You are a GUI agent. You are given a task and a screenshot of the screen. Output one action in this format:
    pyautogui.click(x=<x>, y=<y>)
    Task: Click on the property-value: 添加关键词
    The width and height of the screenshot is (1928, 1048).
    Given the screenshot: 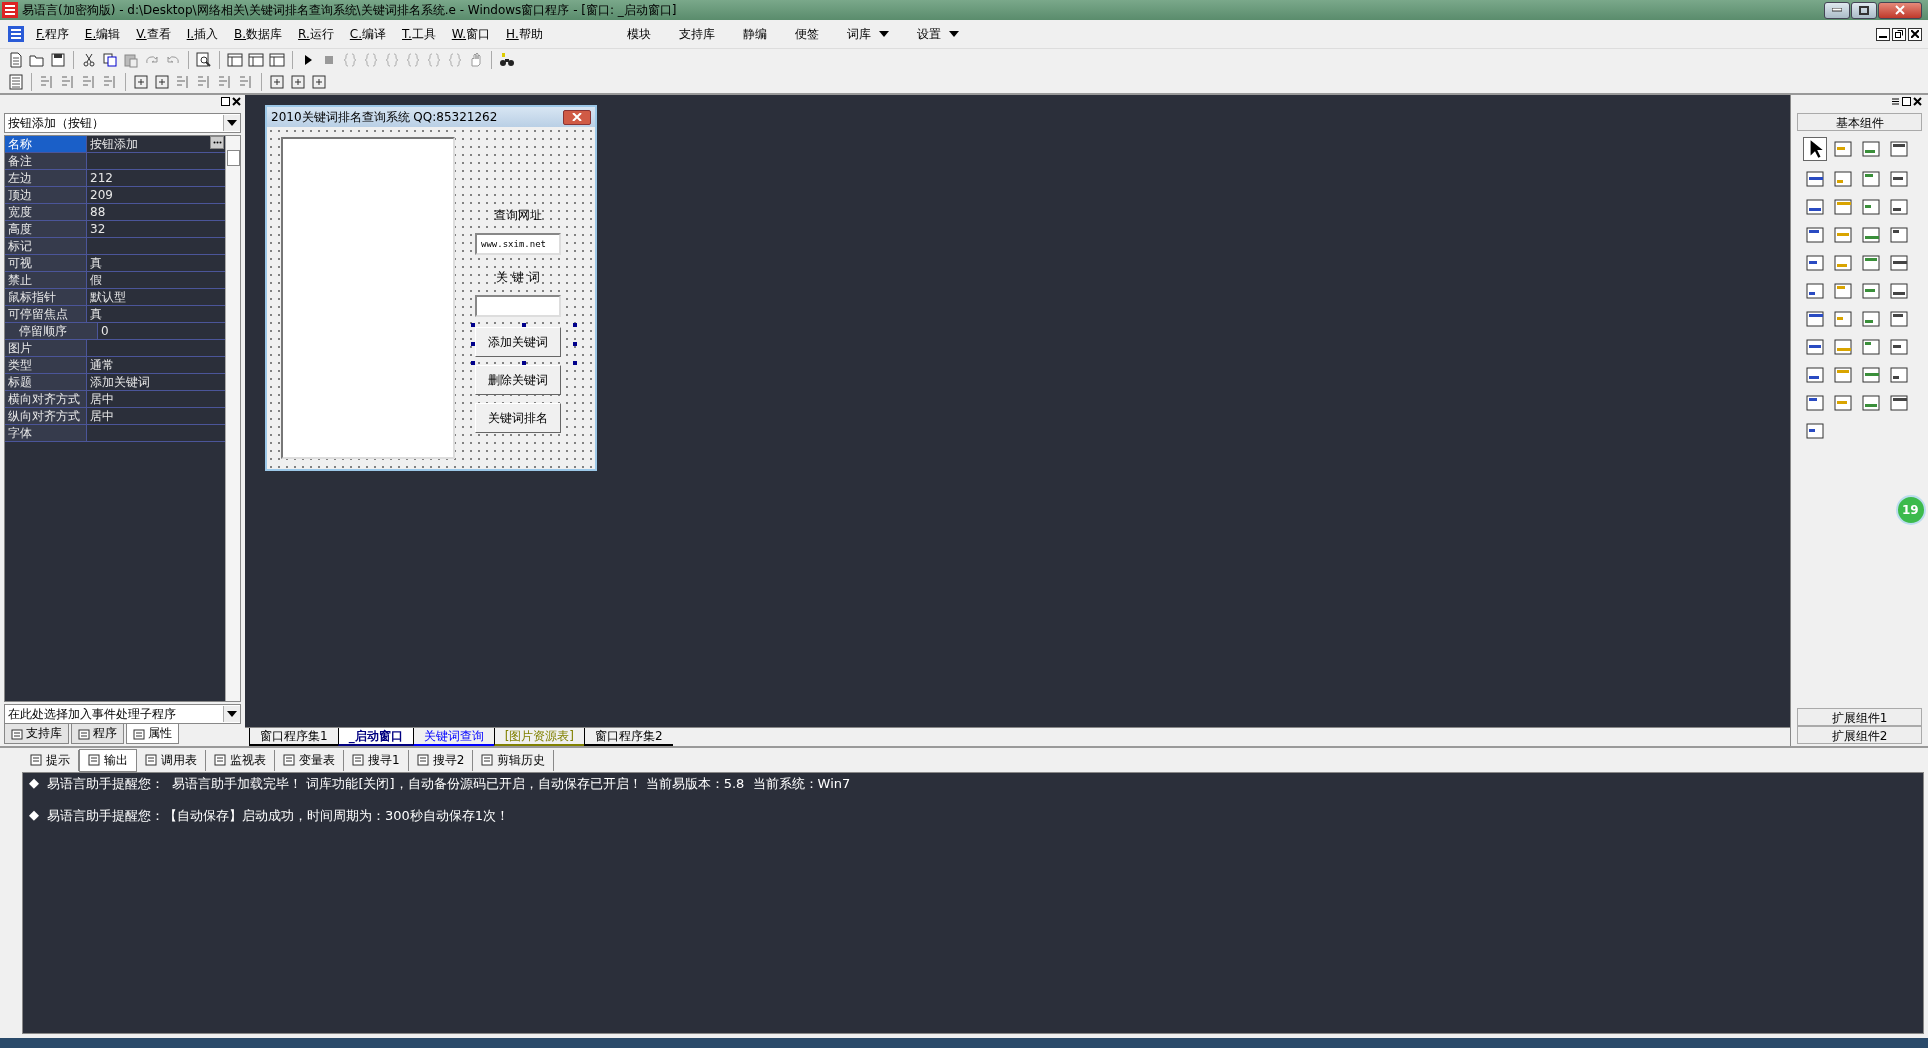 What is the action you would take?
    pyautogui.click(x=120, y=382)
    